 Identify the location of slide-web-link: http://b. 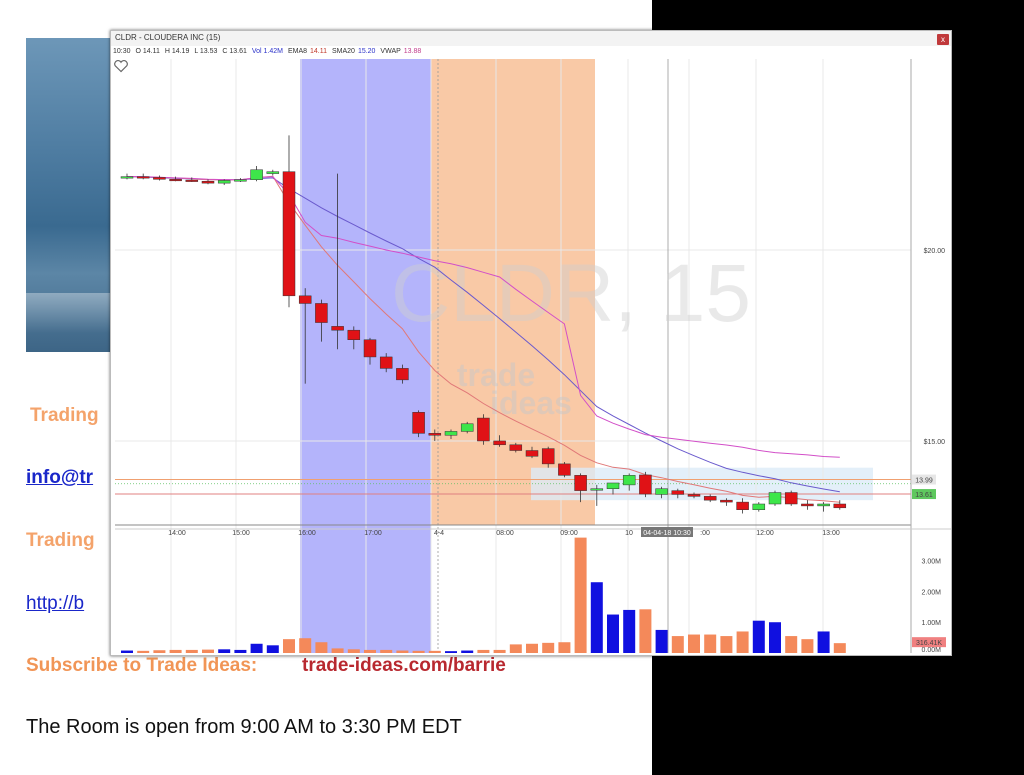
(55, 604).